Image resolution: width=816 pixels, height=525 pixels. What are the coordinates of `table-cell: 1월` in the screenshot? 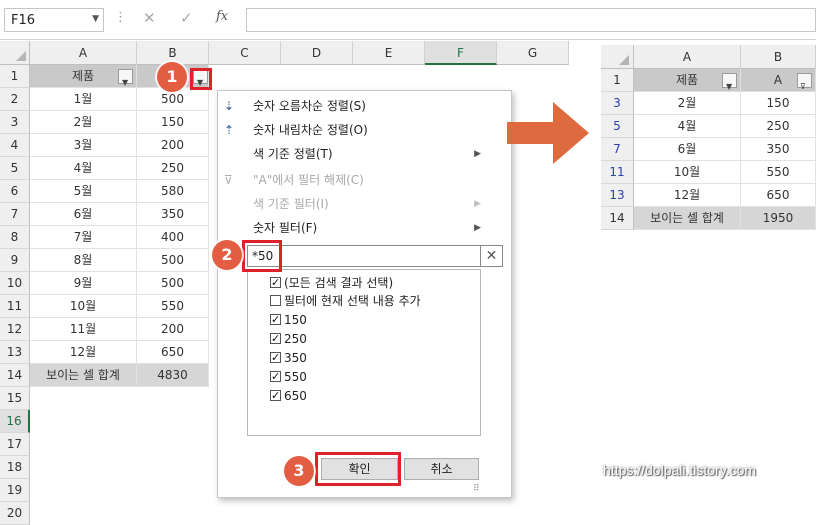 It's located at (83, 99).